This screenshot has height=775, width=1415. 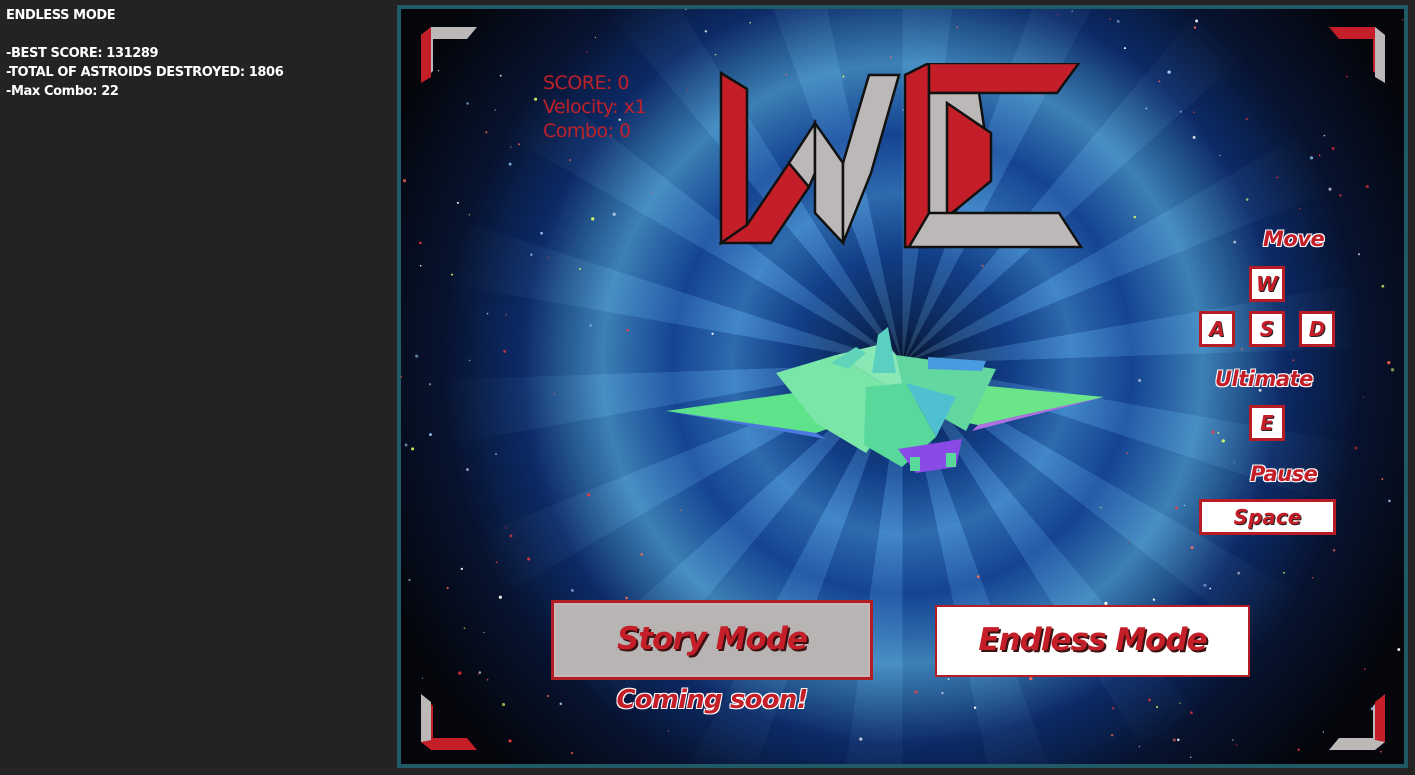 I want to click on corner-bracket-icon, so click(x=1357, y=722).